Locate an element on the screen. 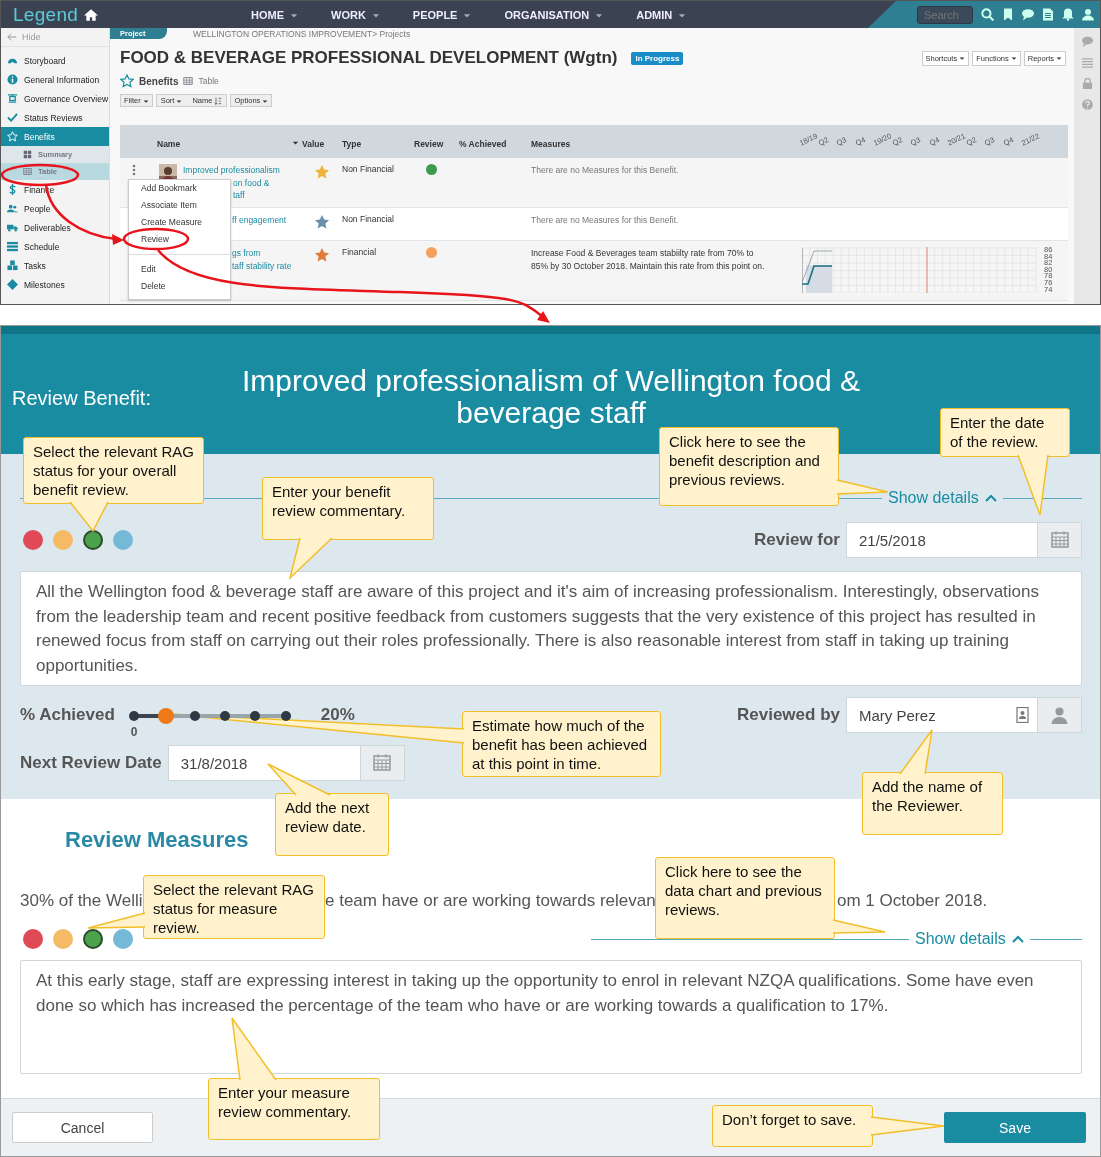 This screenshot has width=1101, height=1157. benefit-link: ff engagement is located at coordinates (259, 220).